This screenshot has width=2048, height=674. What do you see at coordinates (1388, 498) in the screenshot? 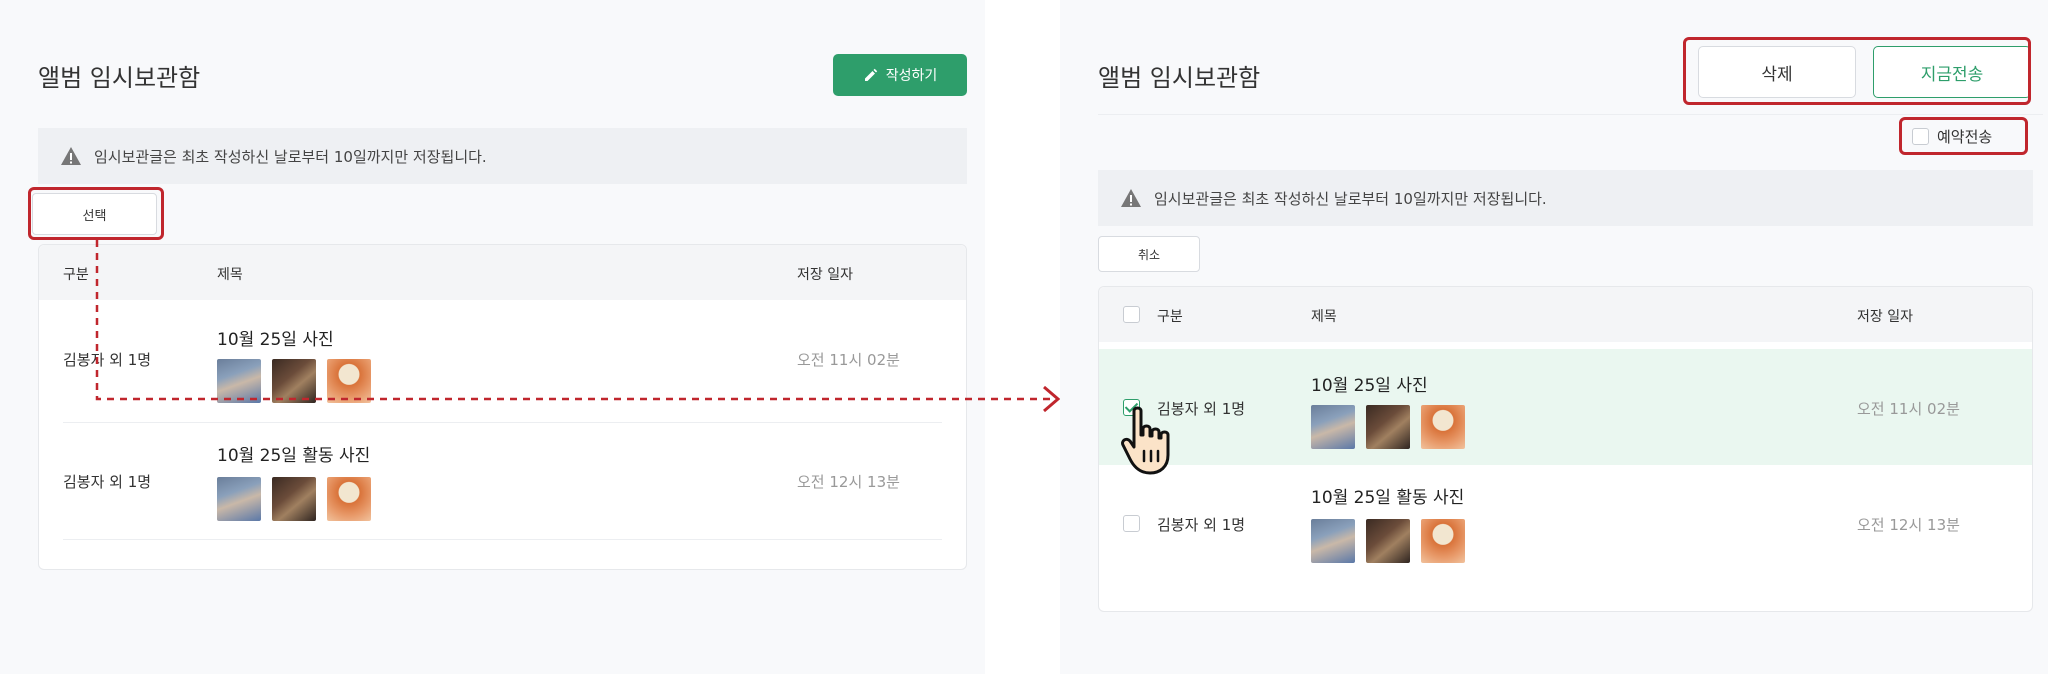
I see `row-title: 10월 25일 활동 사진` at bounding box center [1388, 498].